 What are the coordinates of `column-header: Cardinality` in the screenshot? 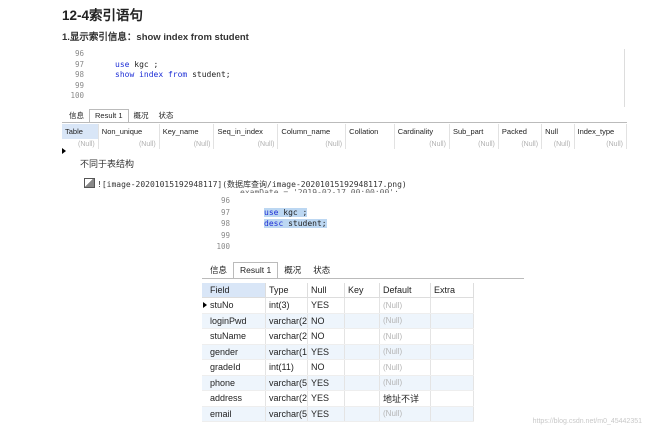 It's located at (422, 131).